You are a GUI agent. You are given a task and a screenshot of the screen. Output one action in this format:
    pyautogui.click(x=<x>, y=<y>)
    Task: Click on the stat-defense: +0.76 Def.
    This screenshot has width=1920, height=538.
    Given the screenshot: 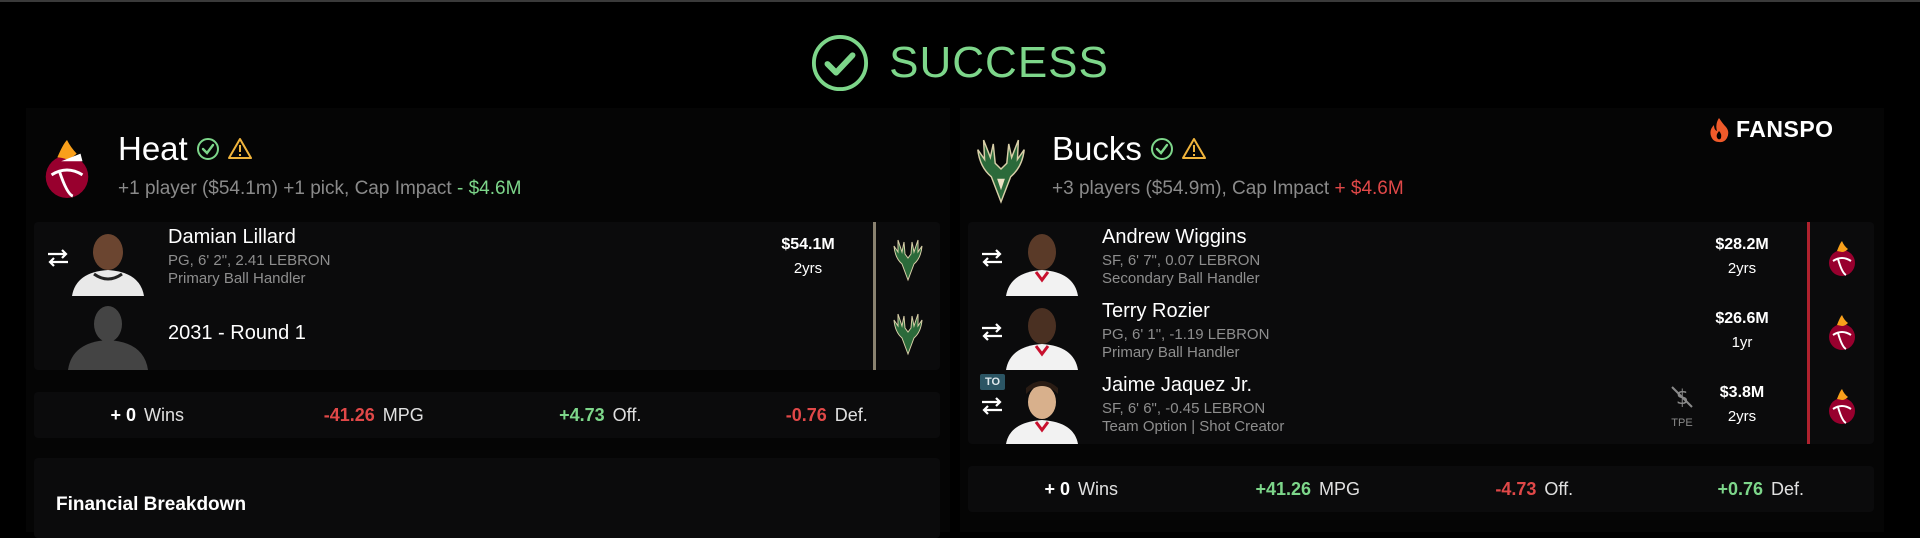 What is the action you would take?
    pyautogui.click(x=1761, y=488)
    